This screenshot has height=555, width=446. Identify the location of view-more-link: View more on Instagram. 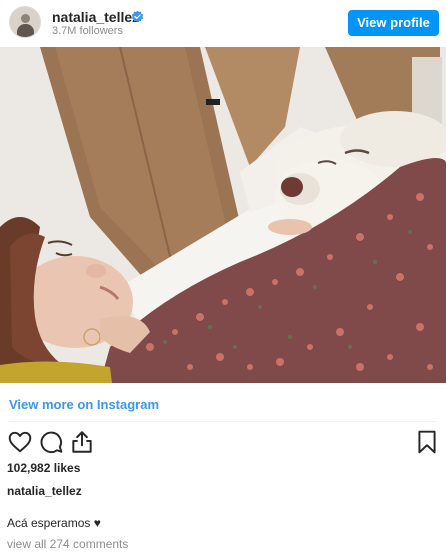
(84, 404).